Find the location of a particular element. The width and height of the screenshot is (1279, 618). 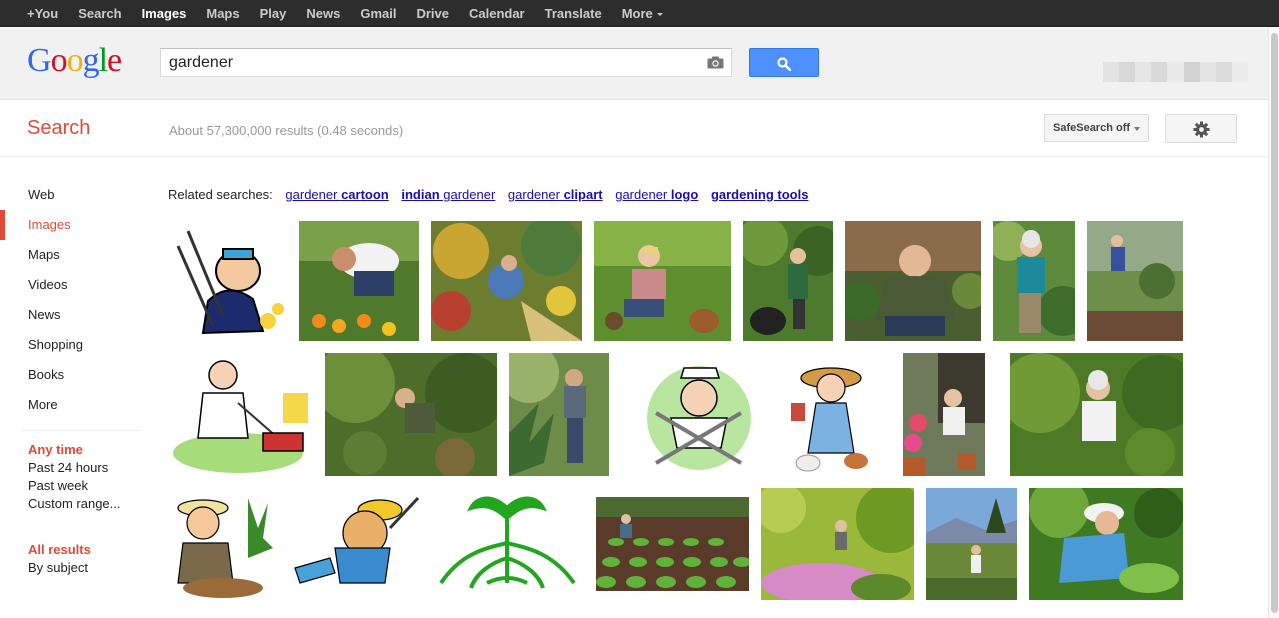

logo-letter: e is located at coordinates (114, 60).